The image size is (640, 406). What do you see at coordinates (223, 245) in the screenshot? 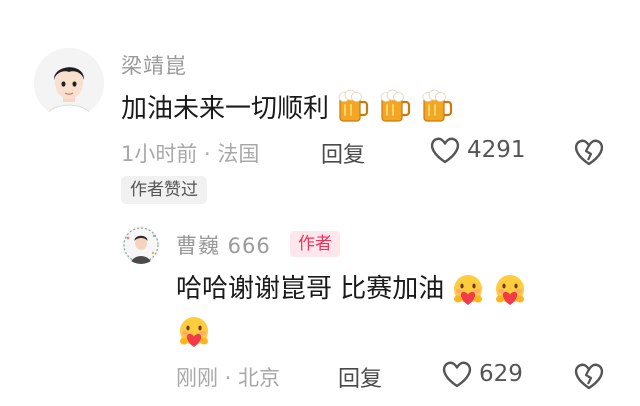
I see `reply-username: 曹巍 666` at bounding box center [223, 245].